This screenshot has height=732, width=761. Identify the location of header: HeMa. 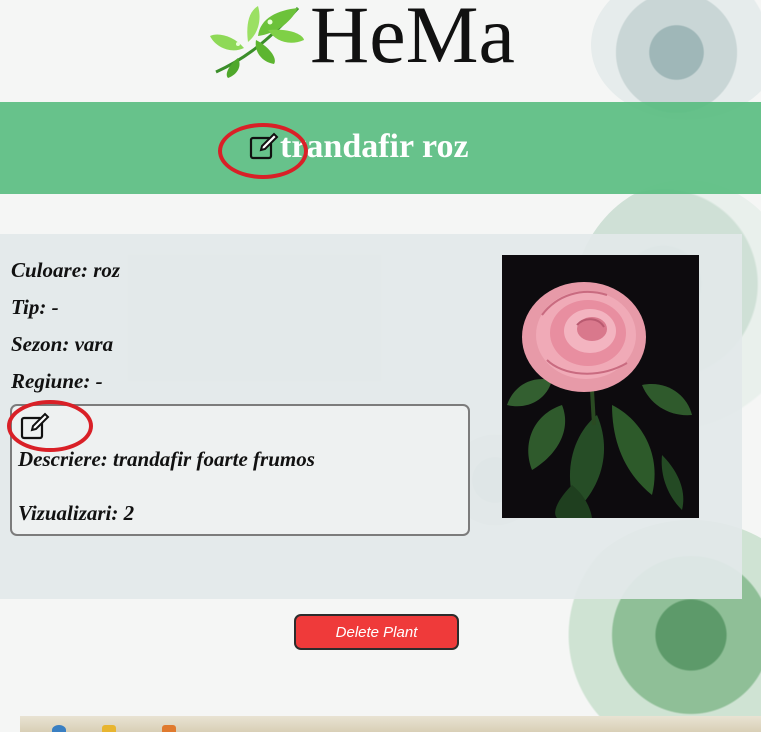
(380, 50).